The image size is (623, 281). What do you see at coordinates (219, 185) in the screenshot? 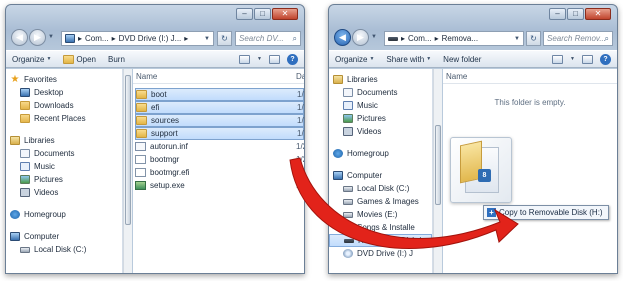
I see `file-row: setup.exe 1/20` at bounding box center [219, 185].